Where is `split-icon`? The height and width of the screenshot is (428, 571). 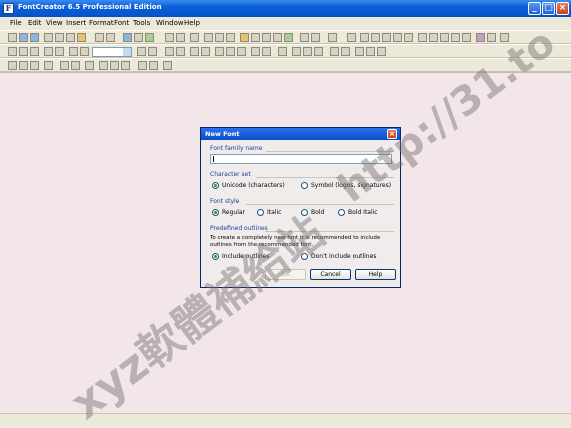
split-icon is located at coordinates (318, 51).